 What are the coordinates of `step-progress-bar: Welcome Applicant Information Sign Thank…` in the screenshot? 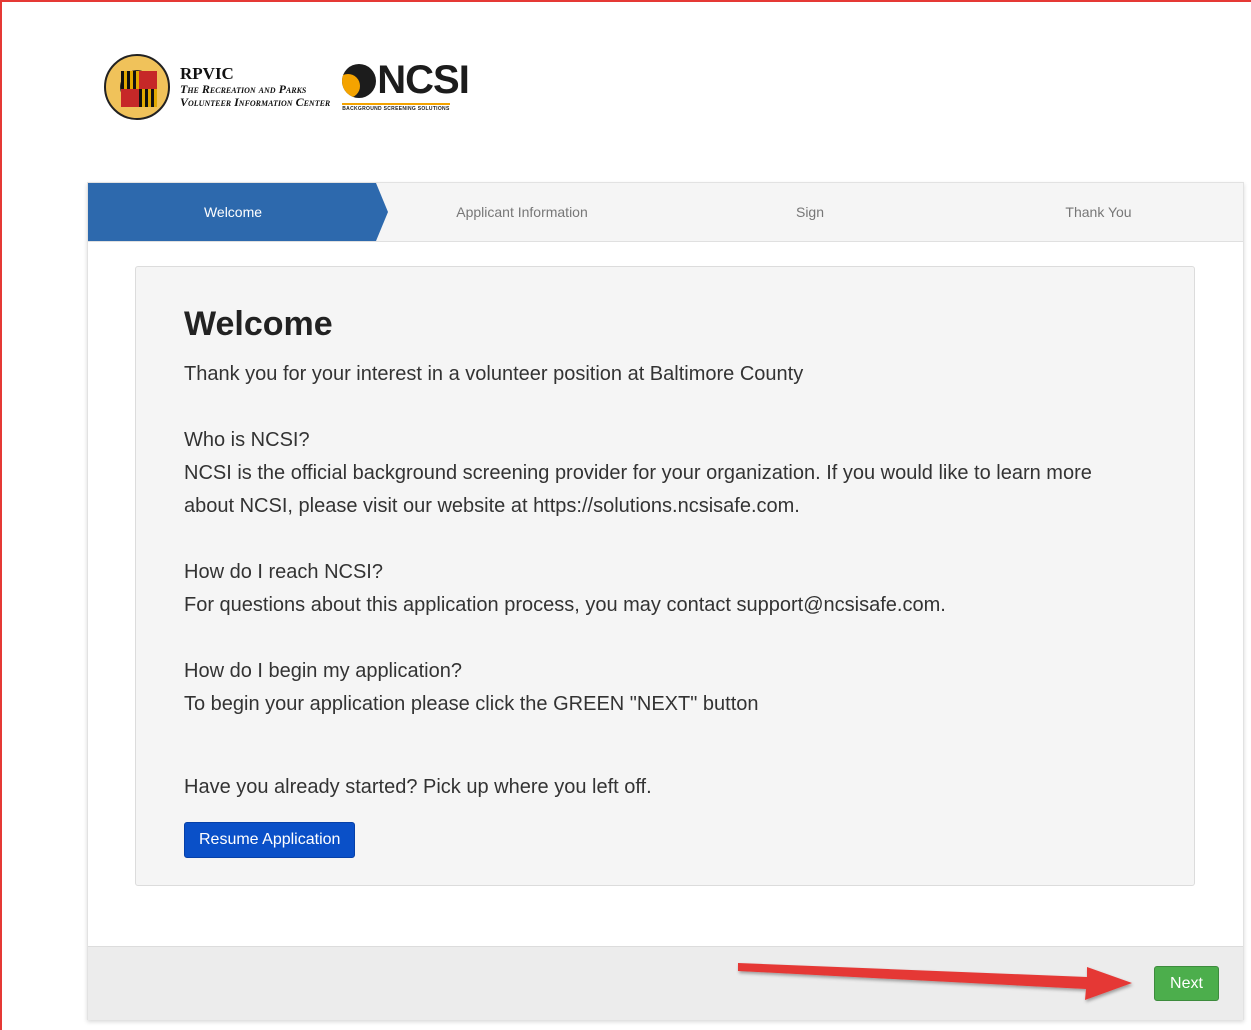 It's located at (665, 212).